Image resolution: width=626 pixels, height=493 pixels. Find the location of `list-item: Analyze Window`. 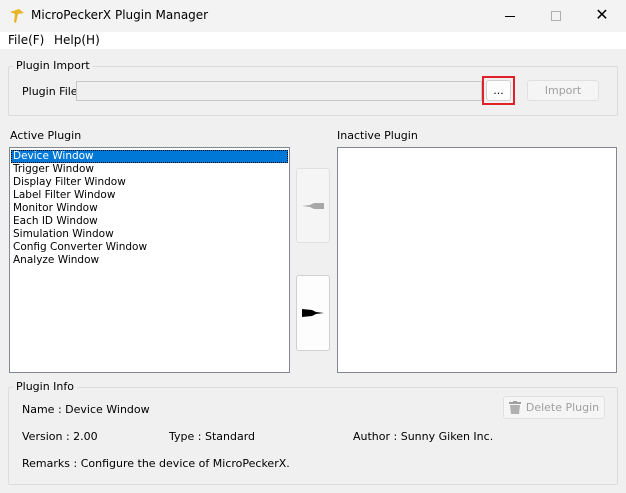

list-item: Analyze Window is located at coordinates (149, 260).